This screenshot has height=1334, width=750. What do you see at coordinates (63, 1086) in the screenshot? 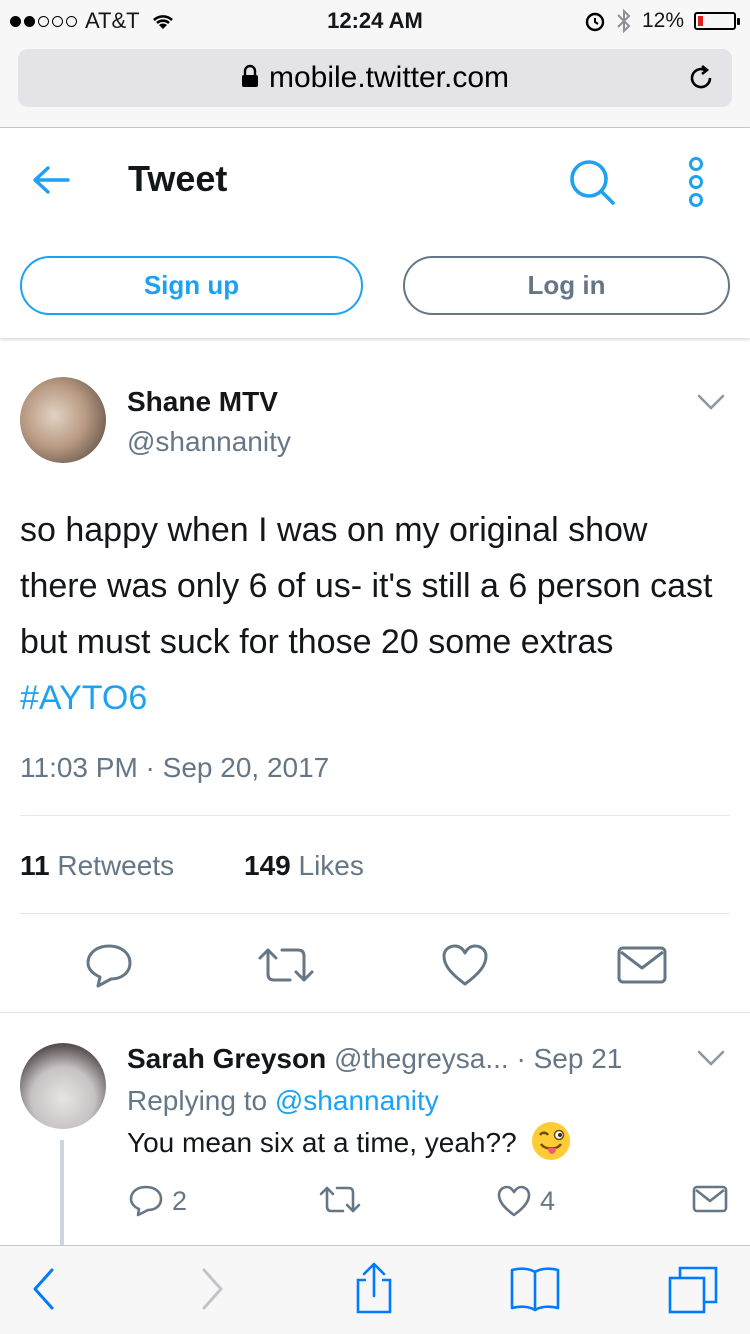
I see `reply-avatar` at bounding box center [63, 1086].